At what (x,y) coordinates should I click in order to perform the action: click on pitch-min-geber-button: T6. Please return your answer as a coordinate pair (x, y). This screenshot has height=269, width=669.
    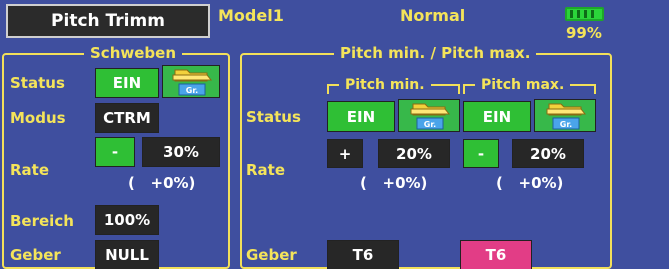
    Looking at the image, I should click on (363, 254).